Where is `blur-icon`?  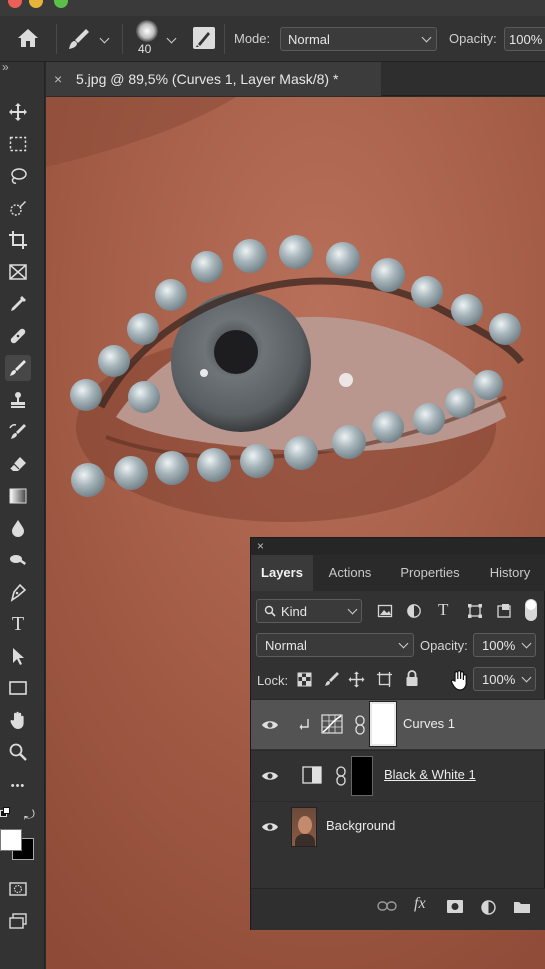
blur-icon is located at coordinates (18, 528).